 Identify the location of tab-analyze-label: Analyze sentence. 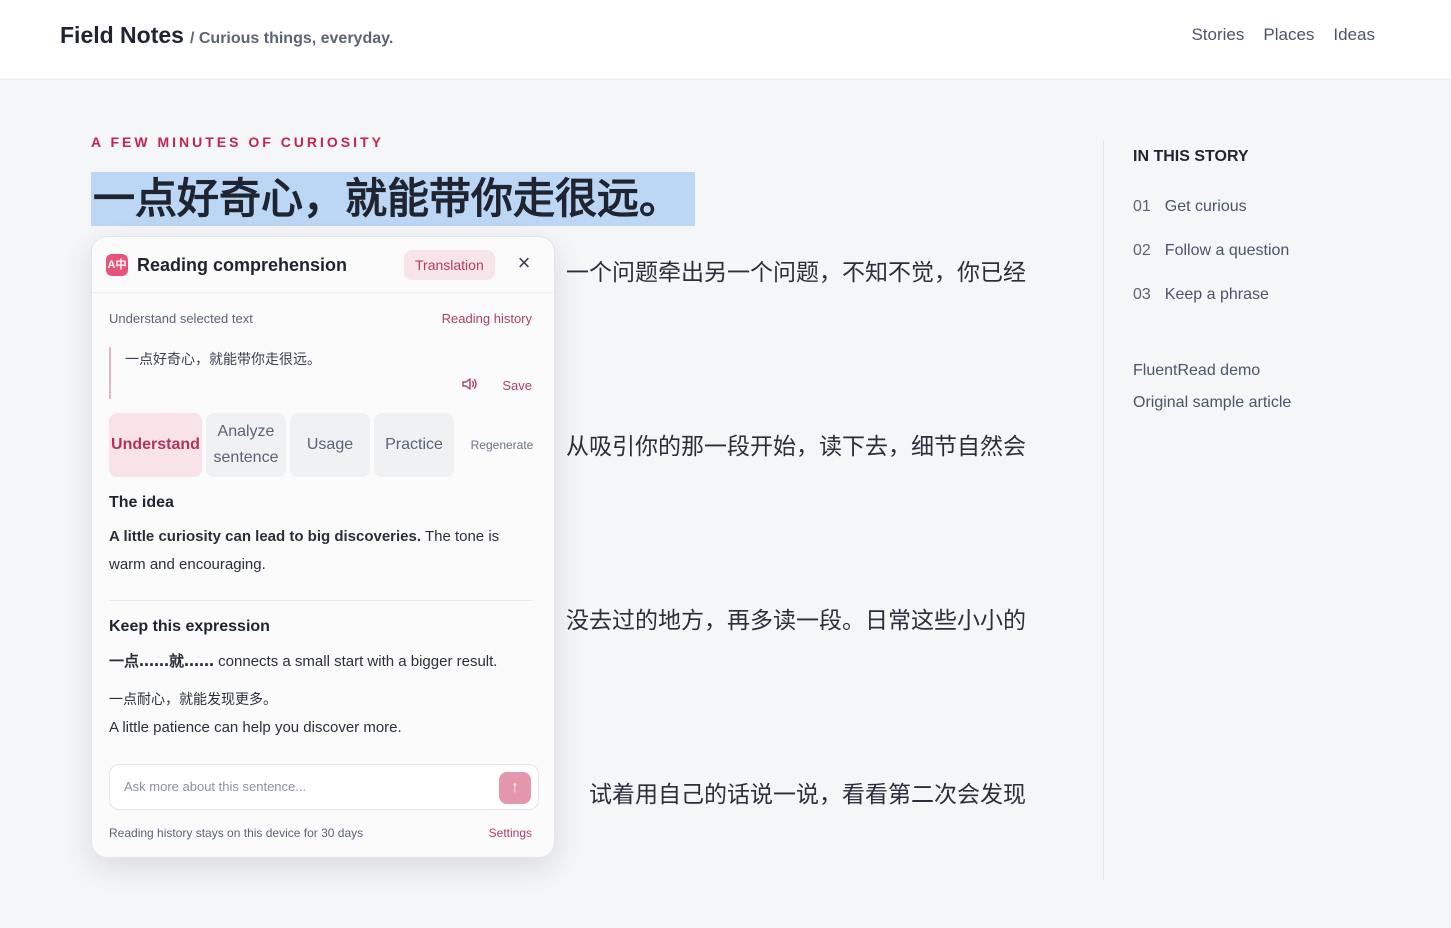
(246, 445).